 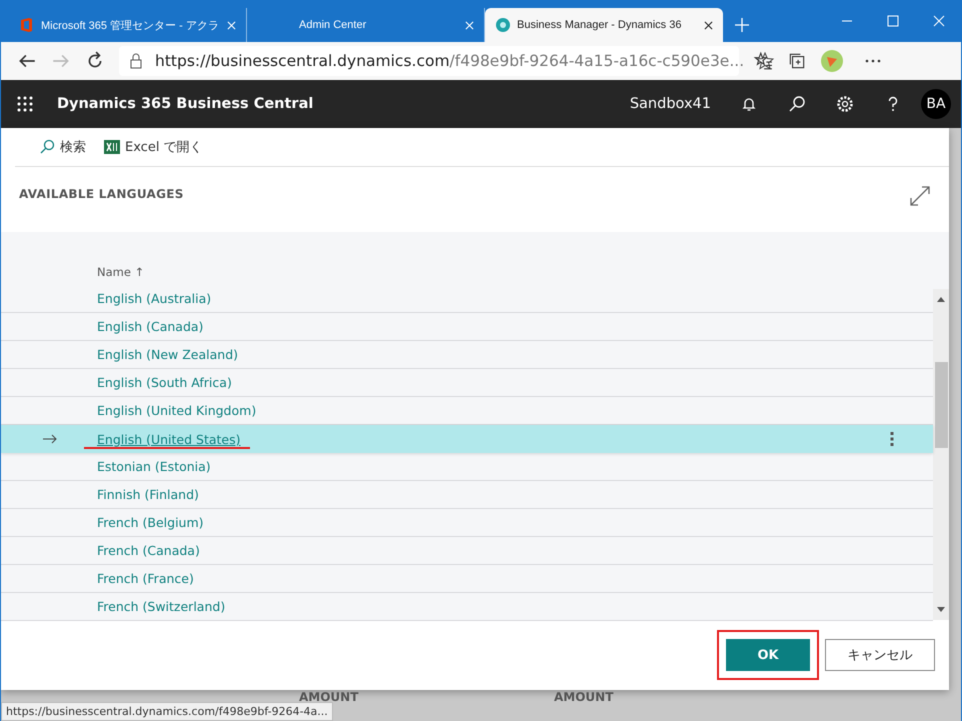 What do you see at coordinates (797, 61) in the screenshot?
I see `collections-icon` at bounding box center [797, 61].